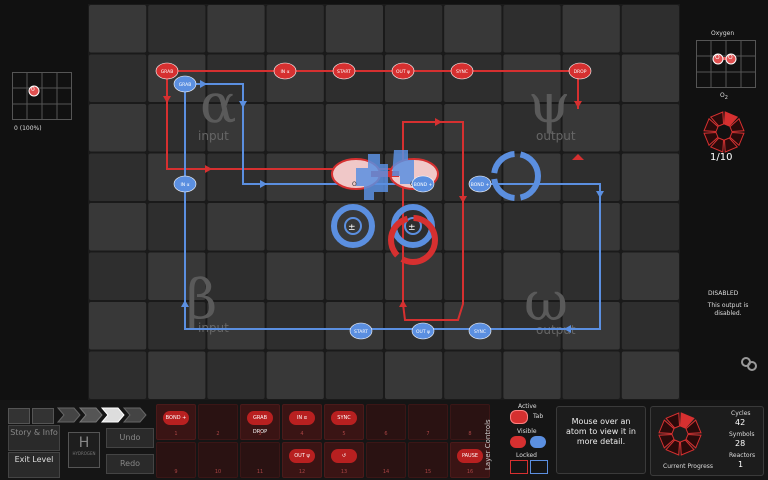 This screenshot has width=768, height=480. I want to click on redo-button: Redo, so click(130, 464).